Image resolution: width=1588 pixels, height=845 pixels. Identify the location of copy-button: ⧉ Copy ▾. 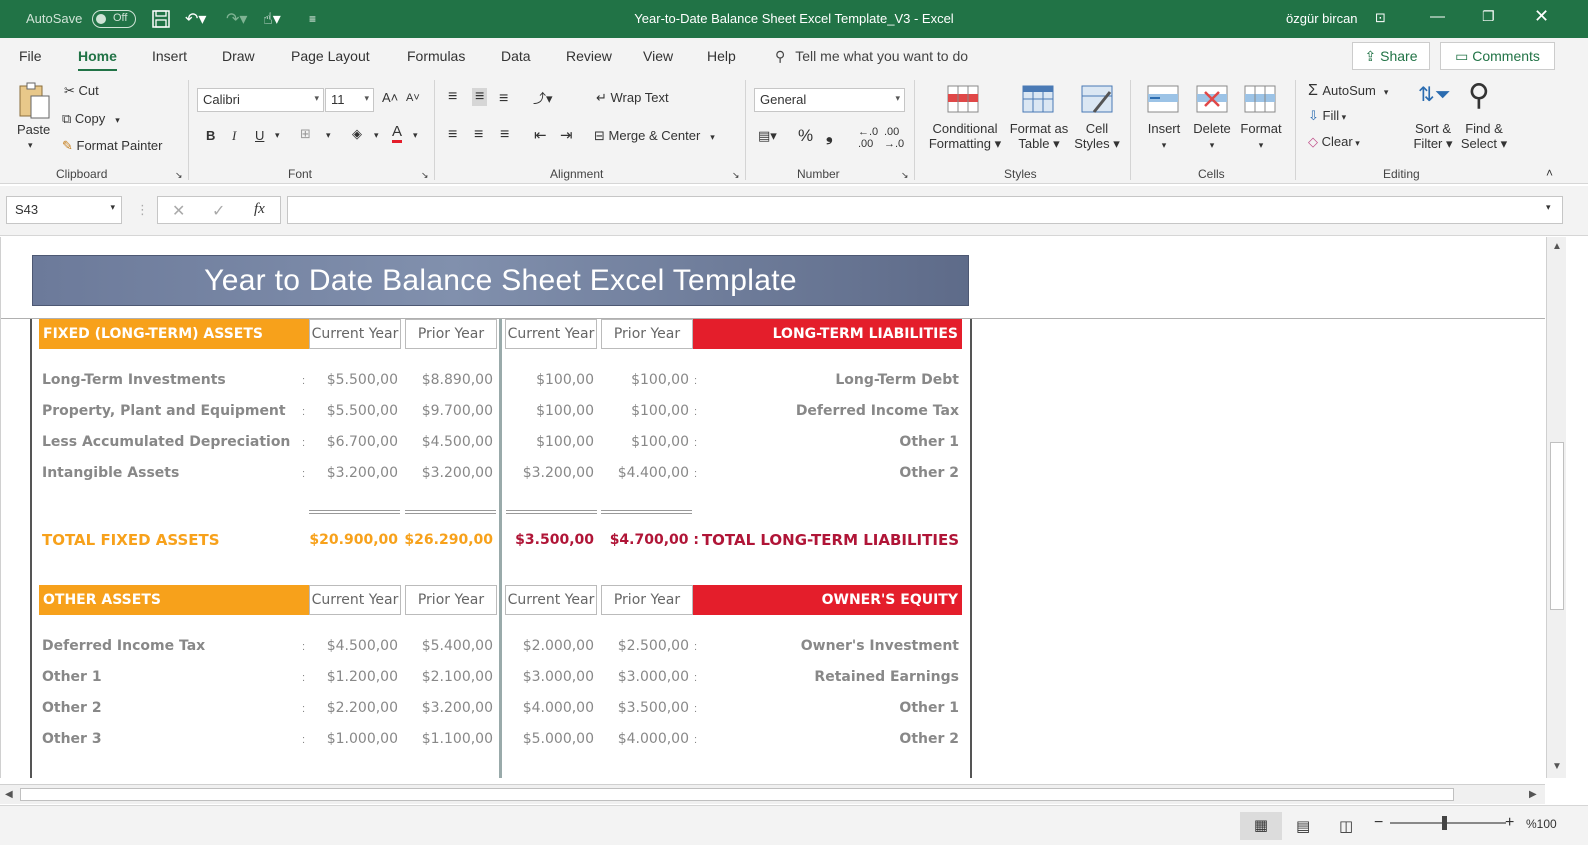
(91, 119).